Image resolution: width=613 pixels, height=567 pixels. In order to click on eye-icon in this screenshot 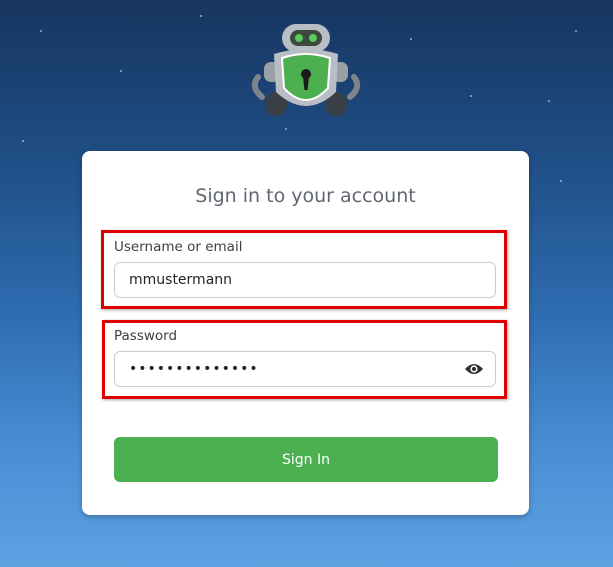, I will do `click(474, 369)`.